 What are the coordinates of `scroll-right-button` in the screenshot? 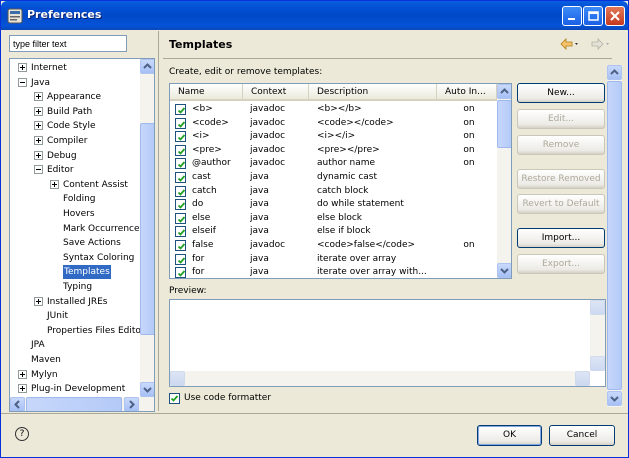 It's located at (131, 404).